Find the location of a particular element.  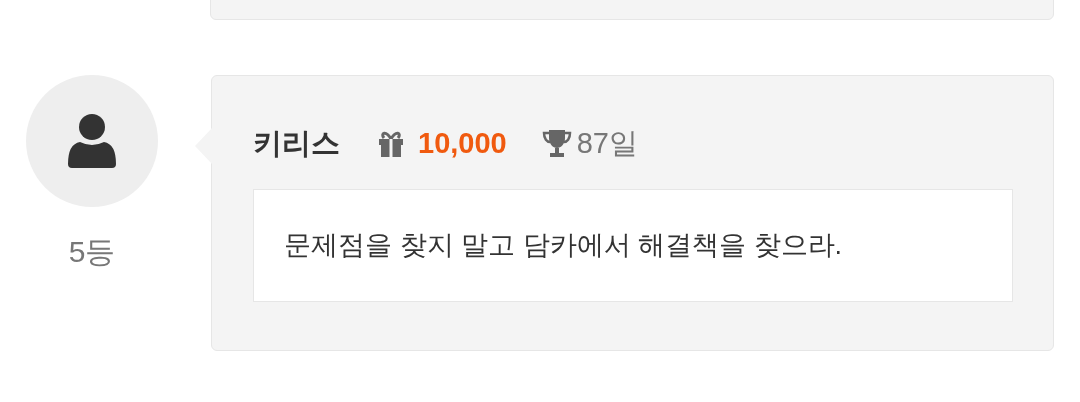

user-name: 키리스 is located at coordinates (296, 144).